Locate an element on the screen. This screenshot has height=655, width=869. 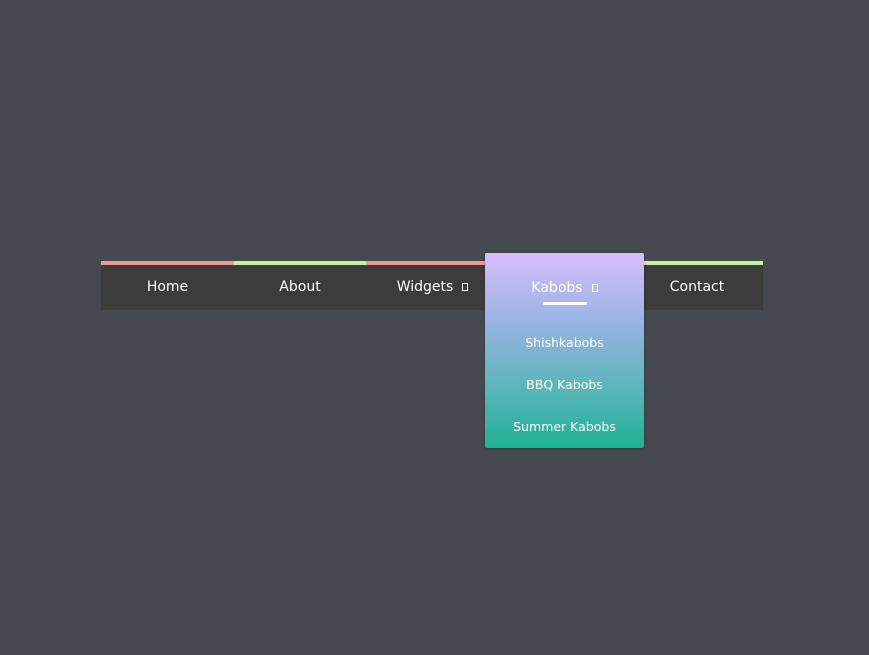
nav-label-home: Home is located at coordinates (167, 287).